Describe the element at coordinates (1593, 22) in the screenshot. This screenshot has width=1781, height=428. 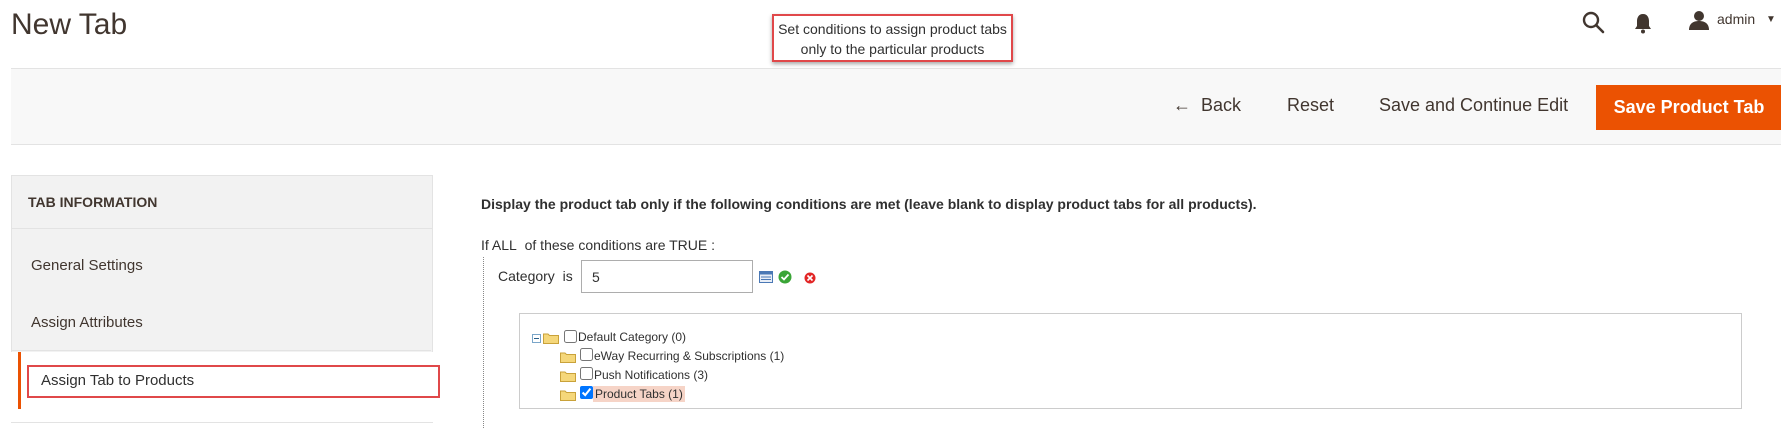
I see `search-icon` at that location.